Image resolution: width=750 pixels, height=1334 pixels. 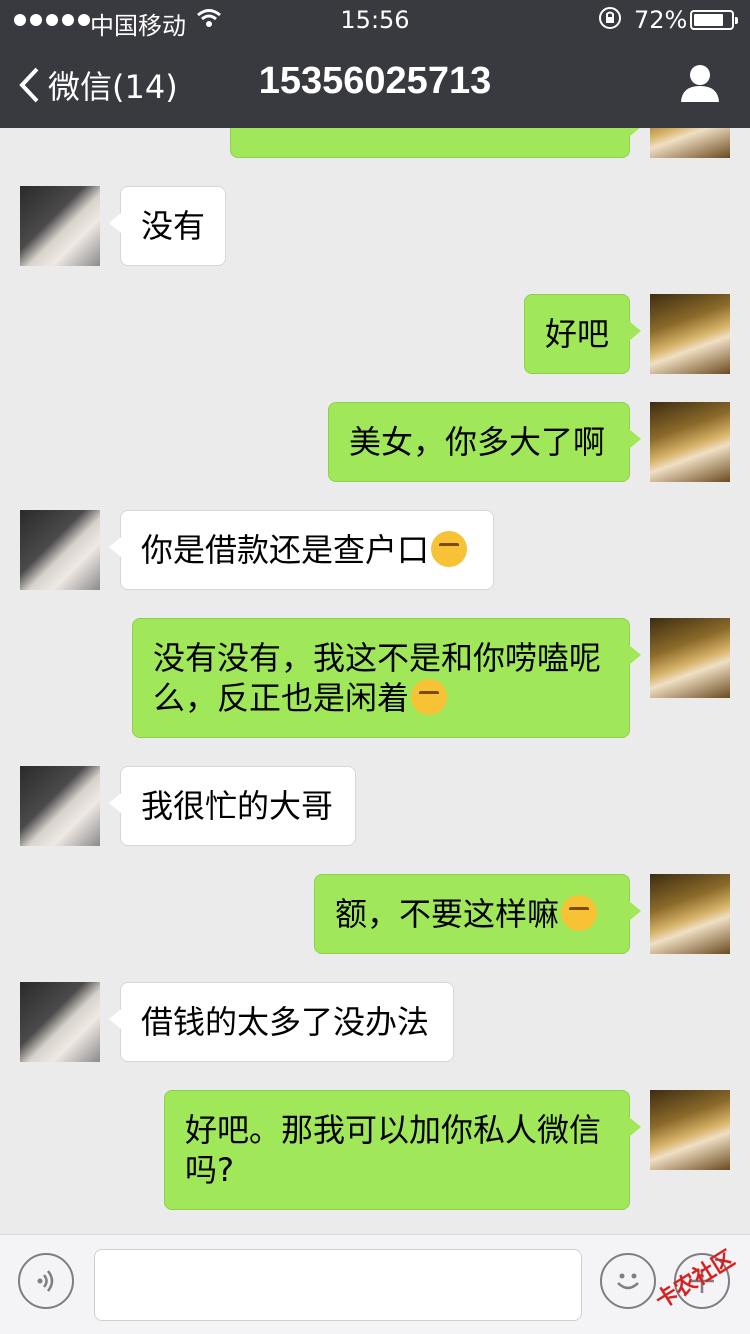 What do you see at coordinates (579, 913) in the screenshot?
I see `unamused-emoji-icon` at bounding box center [579, 913].